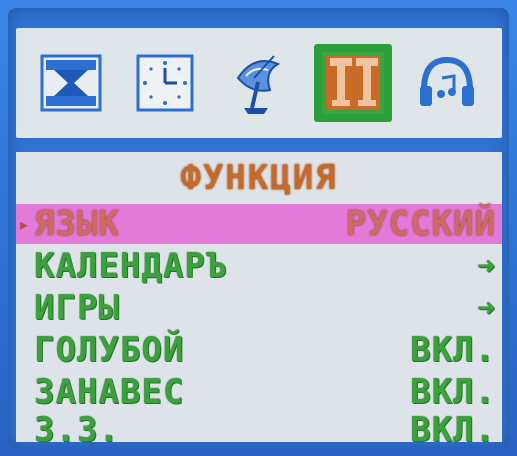 Image resolution: width=517 pixels, height=456 pixels. Describe the element at coordinates (25, 224) in the screenshot. I see `selection-pointer-icon: ▸` at that location.